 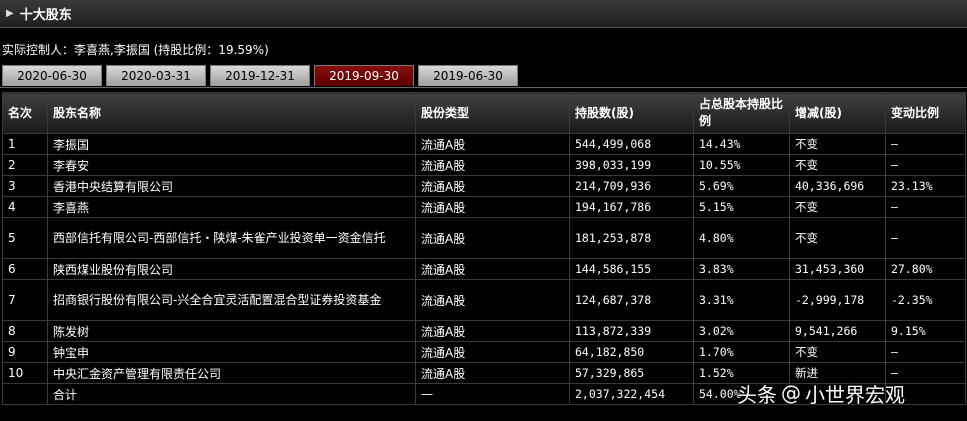 I want to click on table-row: 2 李春安 流通A股 398,033,199 10.55% 不变 —, so click(x=484, y=165).